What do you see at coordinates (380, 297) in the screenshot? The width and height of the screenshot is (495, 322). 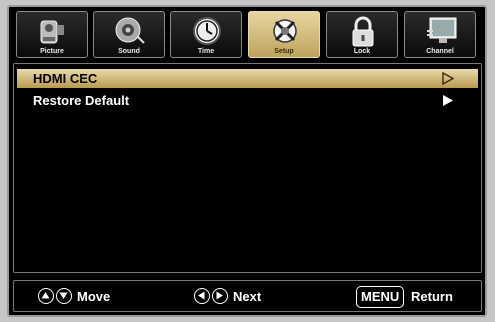 I see `menu-key: MENU` at bounding box center [380, 297].